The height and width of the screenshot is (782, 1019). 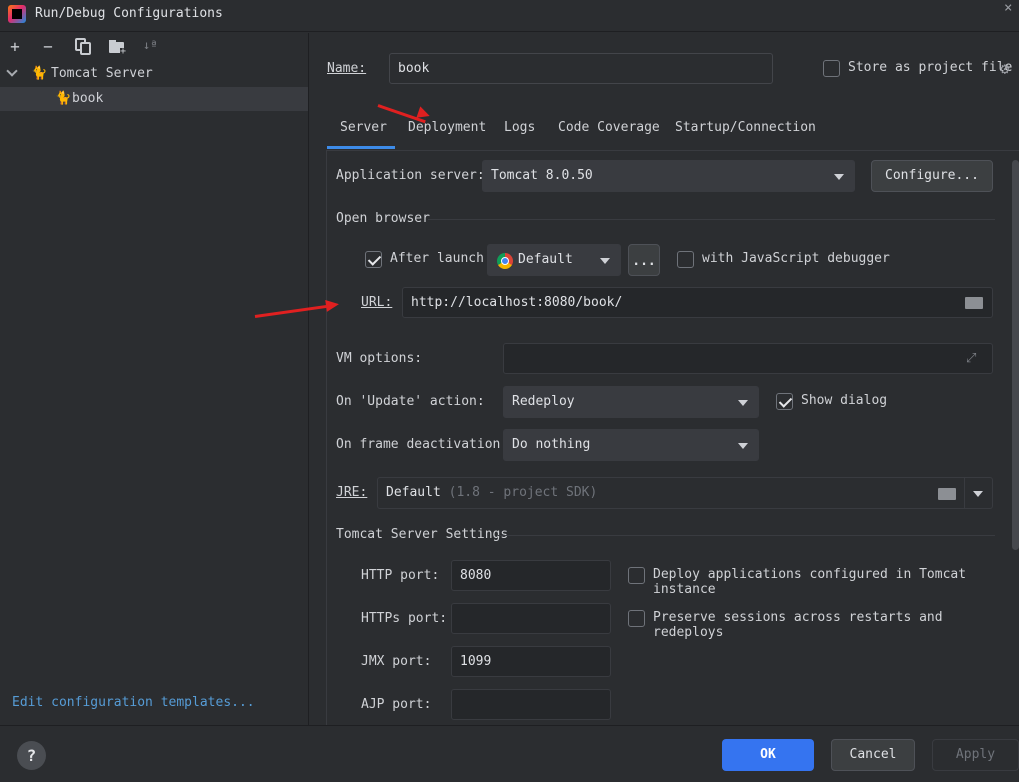 What do you see at coordinates (410, 175) in the screenshot?
I see `app-server-label: Application server:` at bounding box center [410, 175].